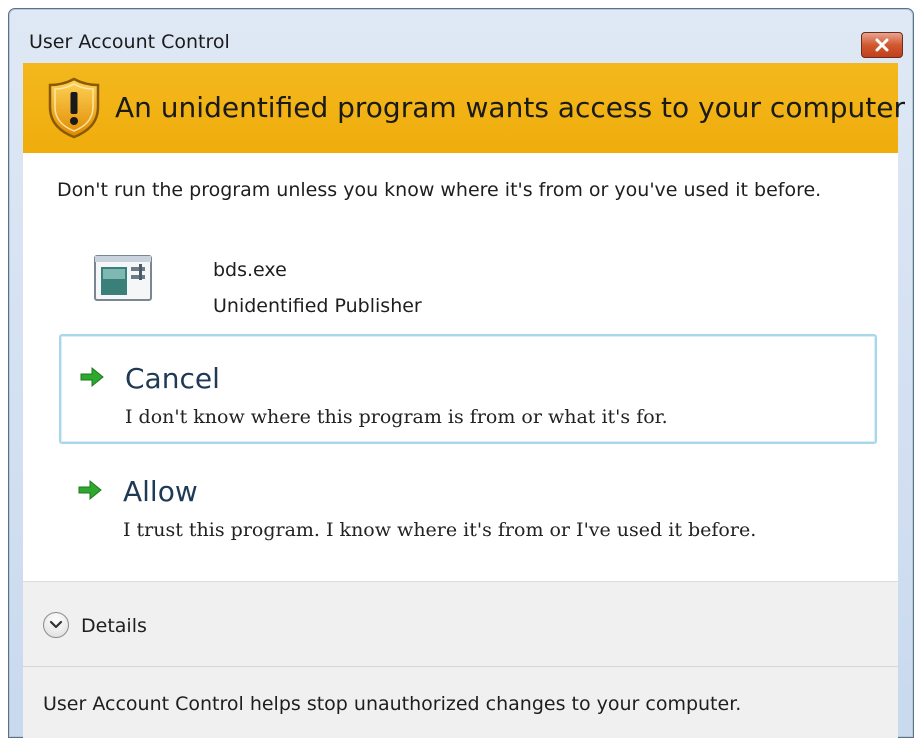 Image resolution: width=916 pixels, height=740 pixels. Describe the element at coordinates (460, 624) in the screenshot. I see `details-row: Details` at that location.